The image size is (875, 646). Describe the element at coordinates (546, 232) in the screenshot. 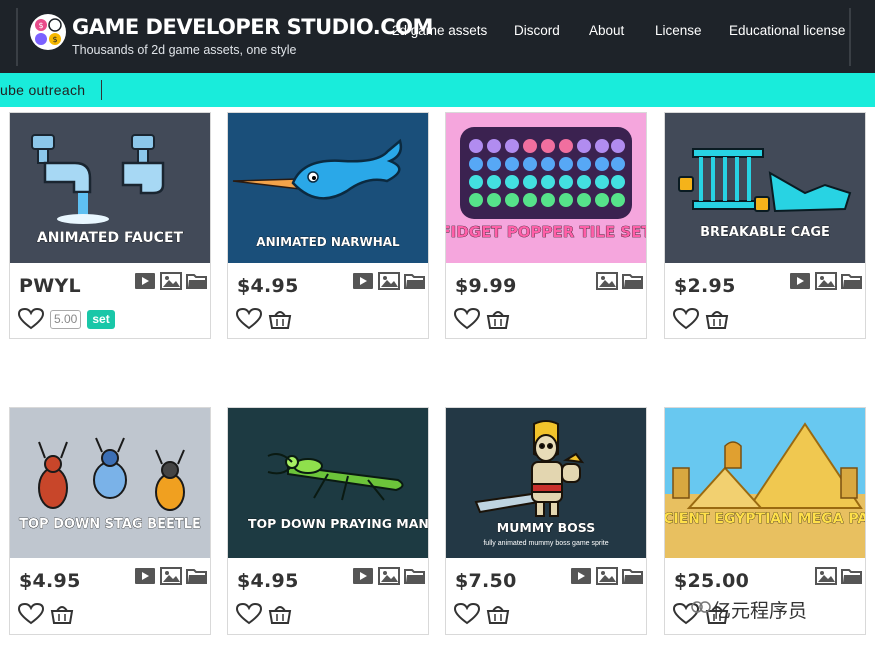

I see `thumbnail-caption: FIDGET POPPER TILE SET` at that location.